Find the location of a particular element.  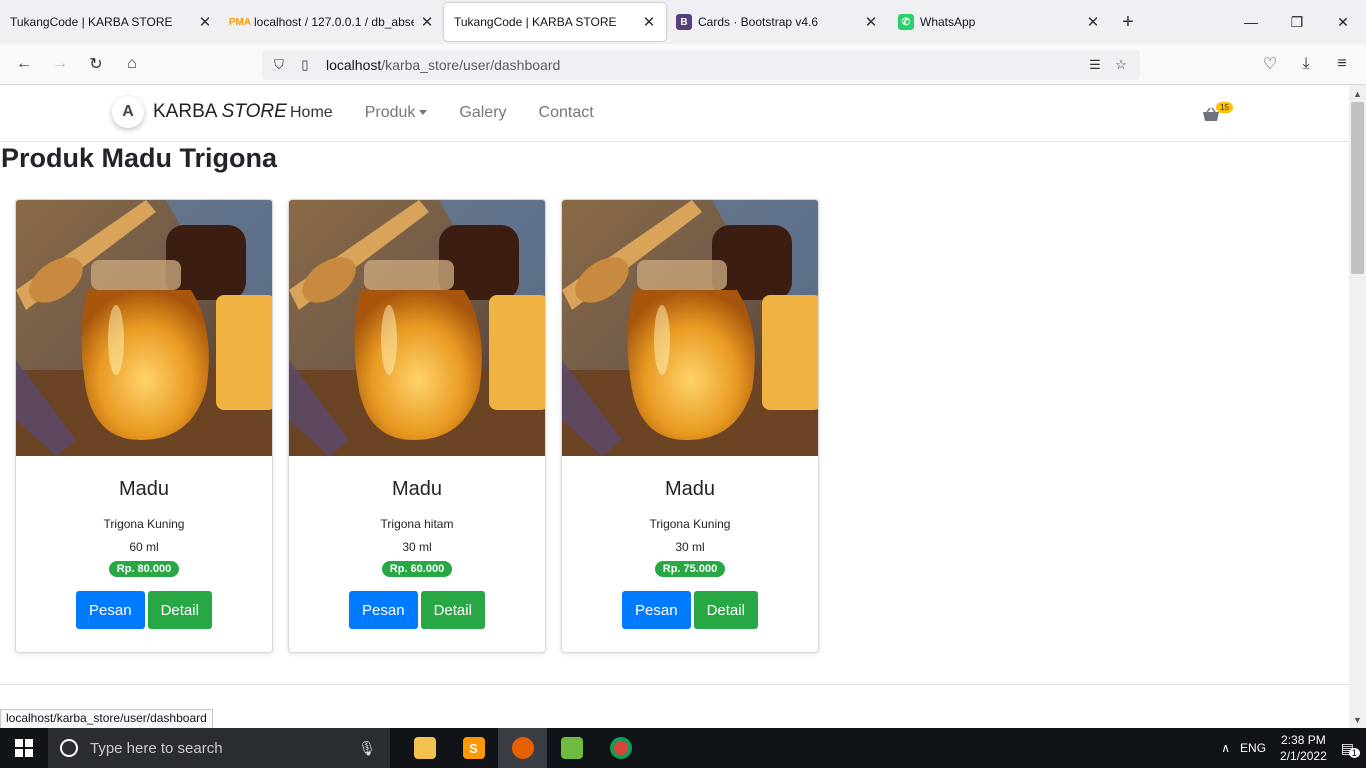

brand-logo: A is located at coordinates (128, 112).